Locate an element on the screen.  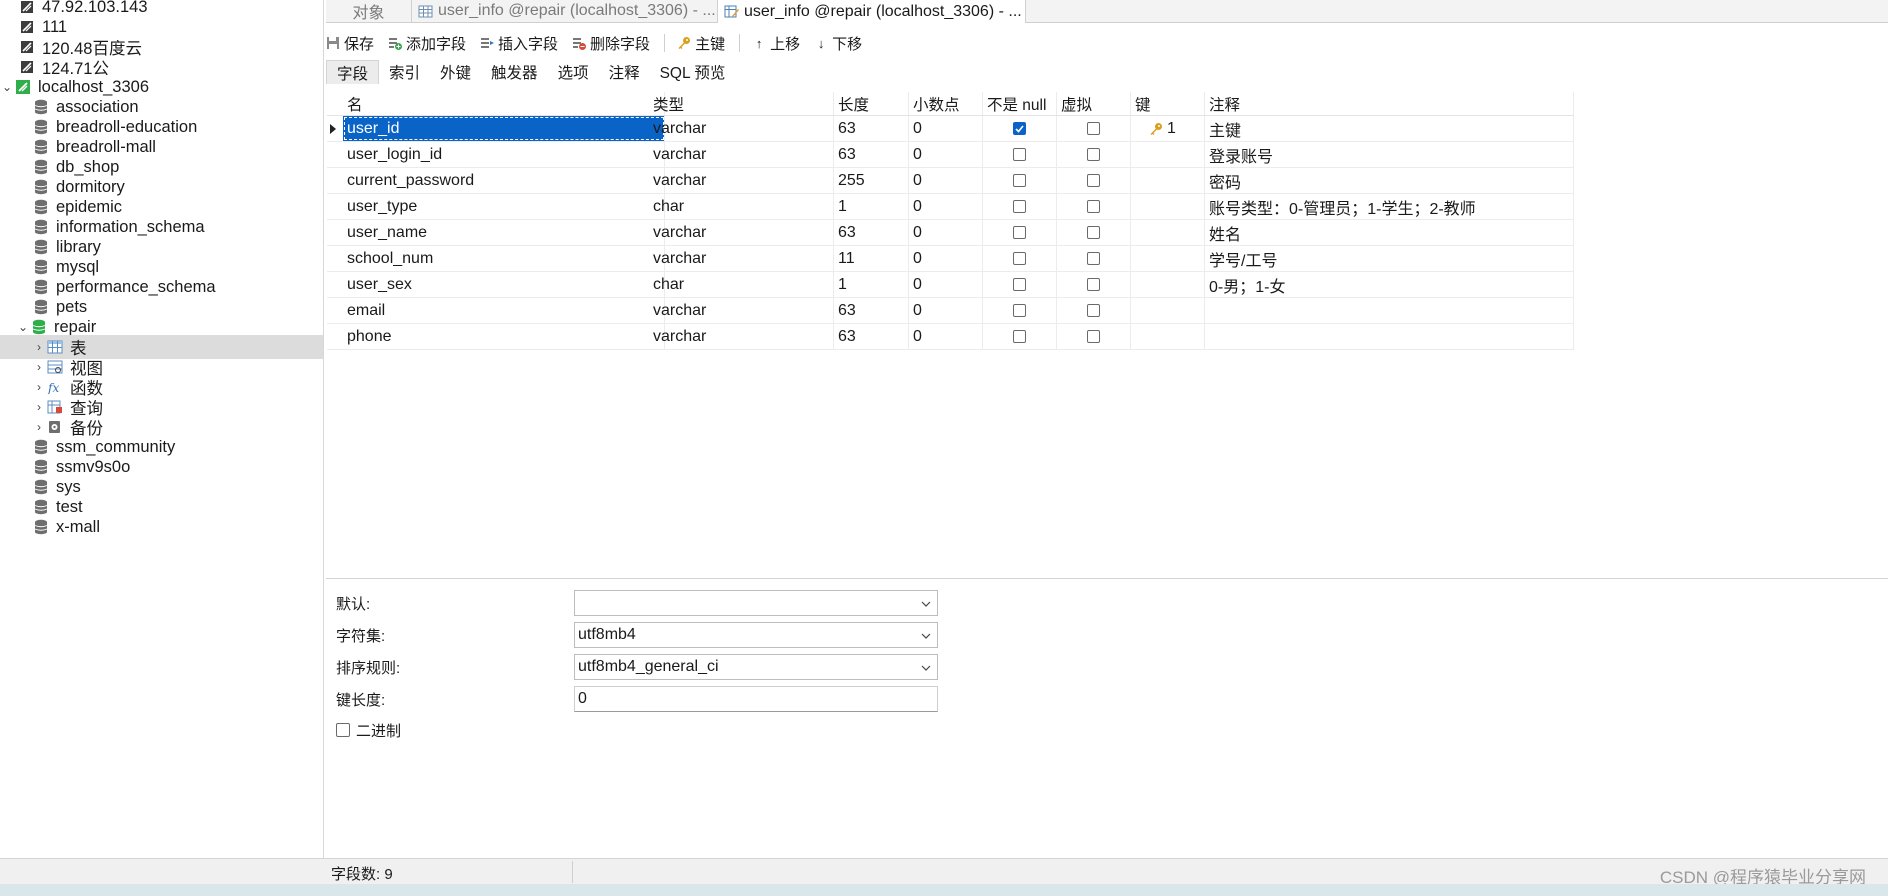
field-length-cell: 1 is located at coordinates (871, 206).